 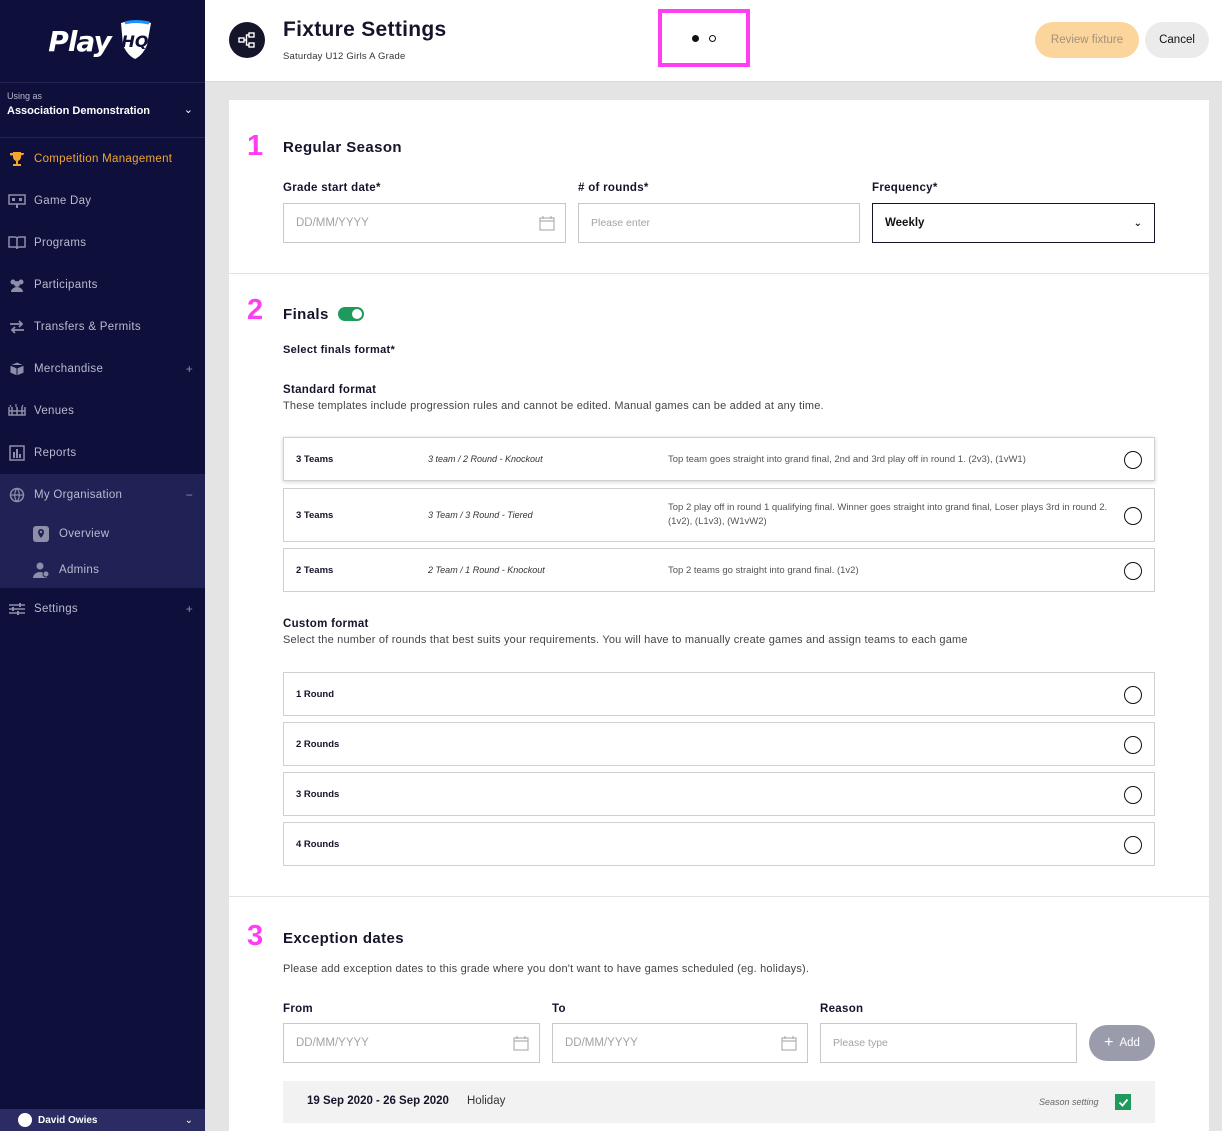 What do you see at coordinates (16, 285) in the screenshot?
I see `people-icon` at bounding box center [16, 285].